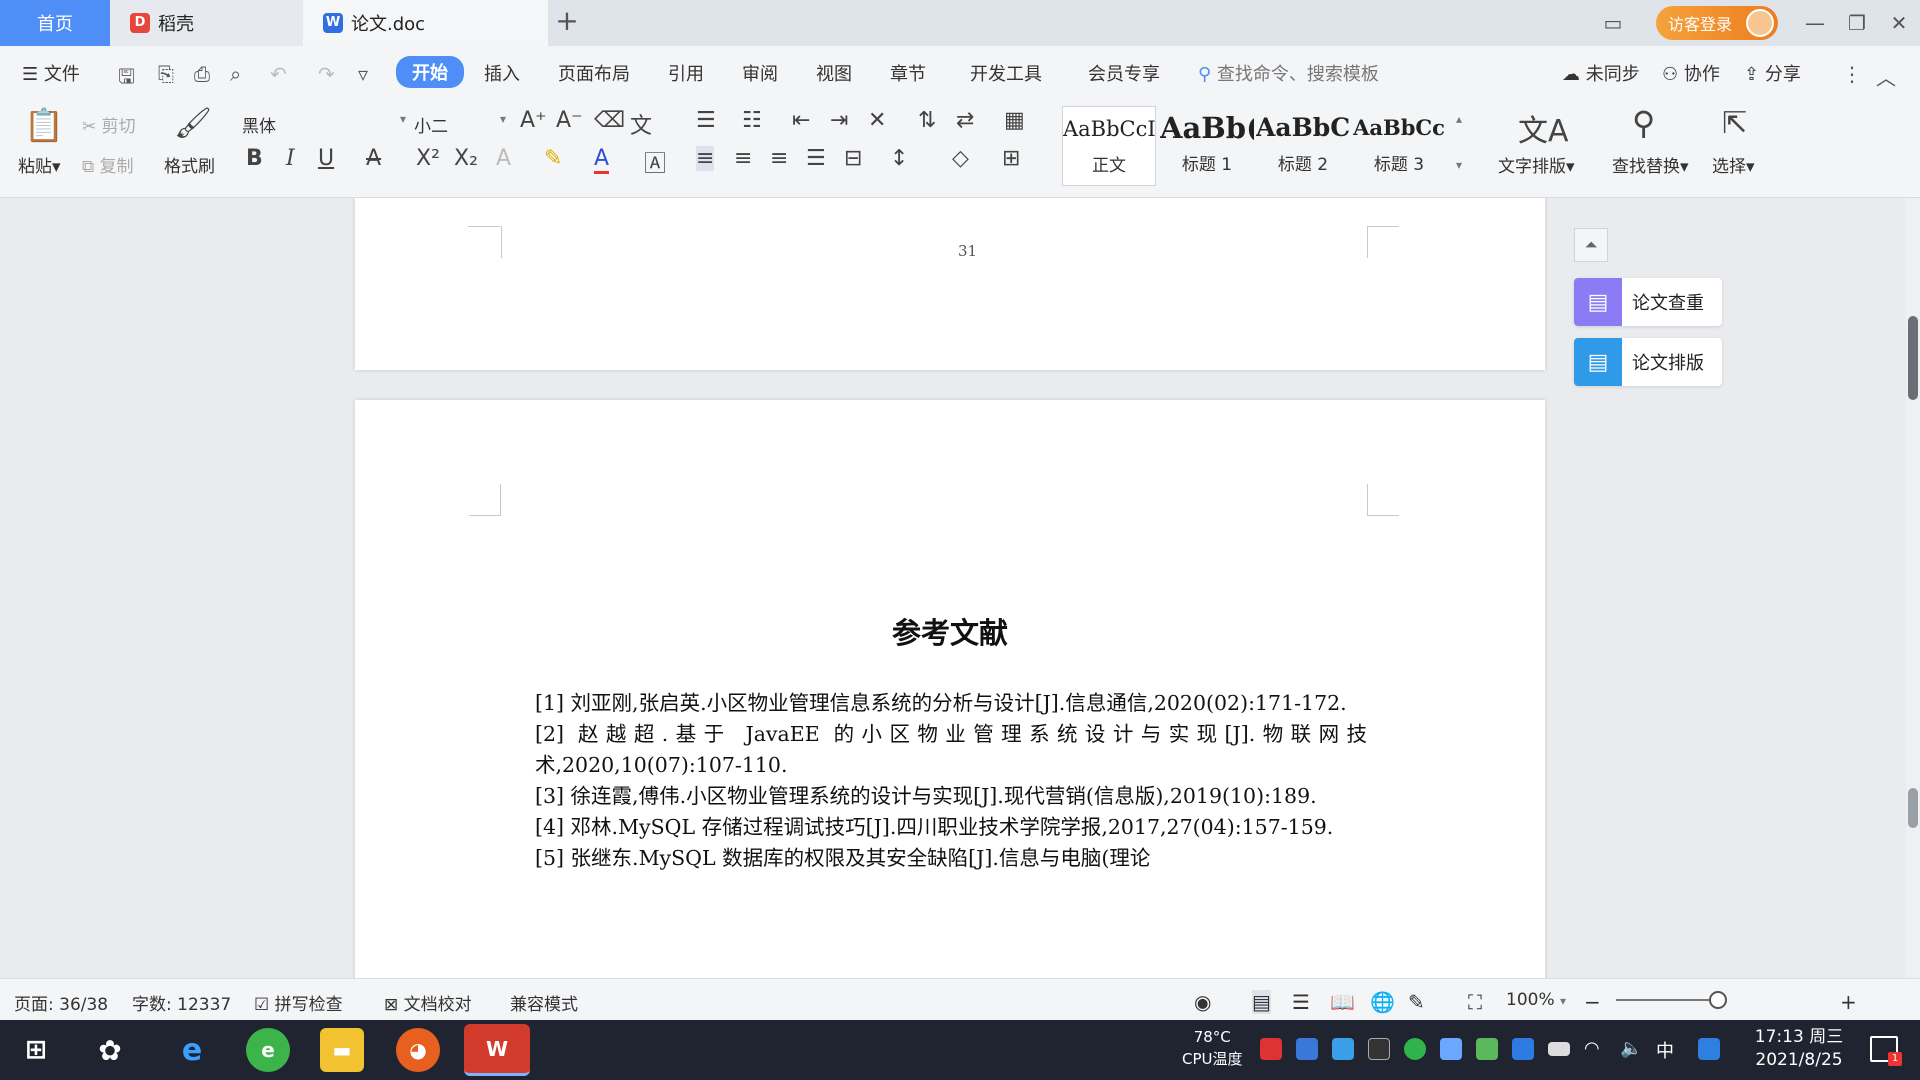 This screenshot has height=1080, width=1920. I want to click on font-size-select: 小二 ▾, so click(460, 125).